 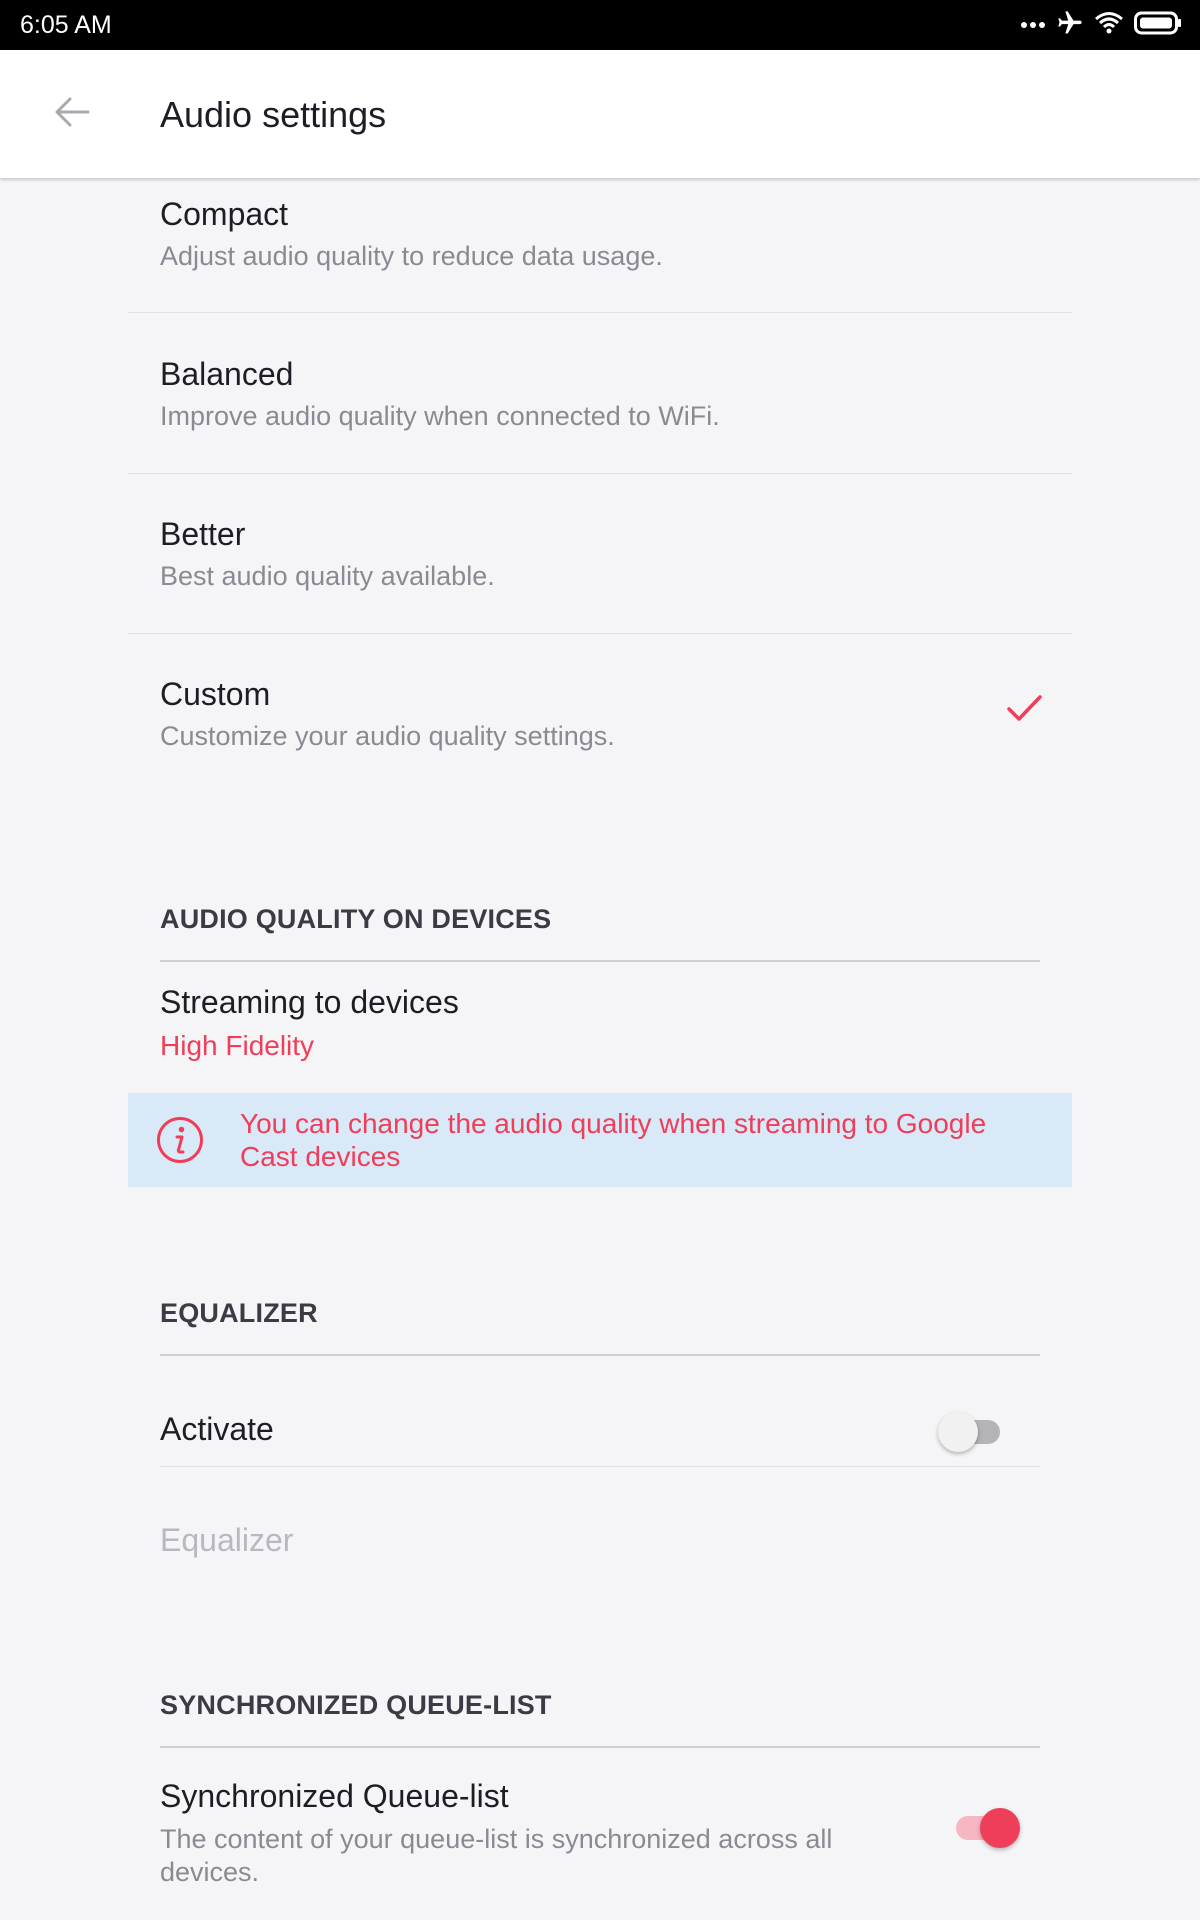 What do you see at coordinates (309, 1002) in the screenshot?
I see `streaming-title: Streaming to devices` at bounding box center [309, 1002].